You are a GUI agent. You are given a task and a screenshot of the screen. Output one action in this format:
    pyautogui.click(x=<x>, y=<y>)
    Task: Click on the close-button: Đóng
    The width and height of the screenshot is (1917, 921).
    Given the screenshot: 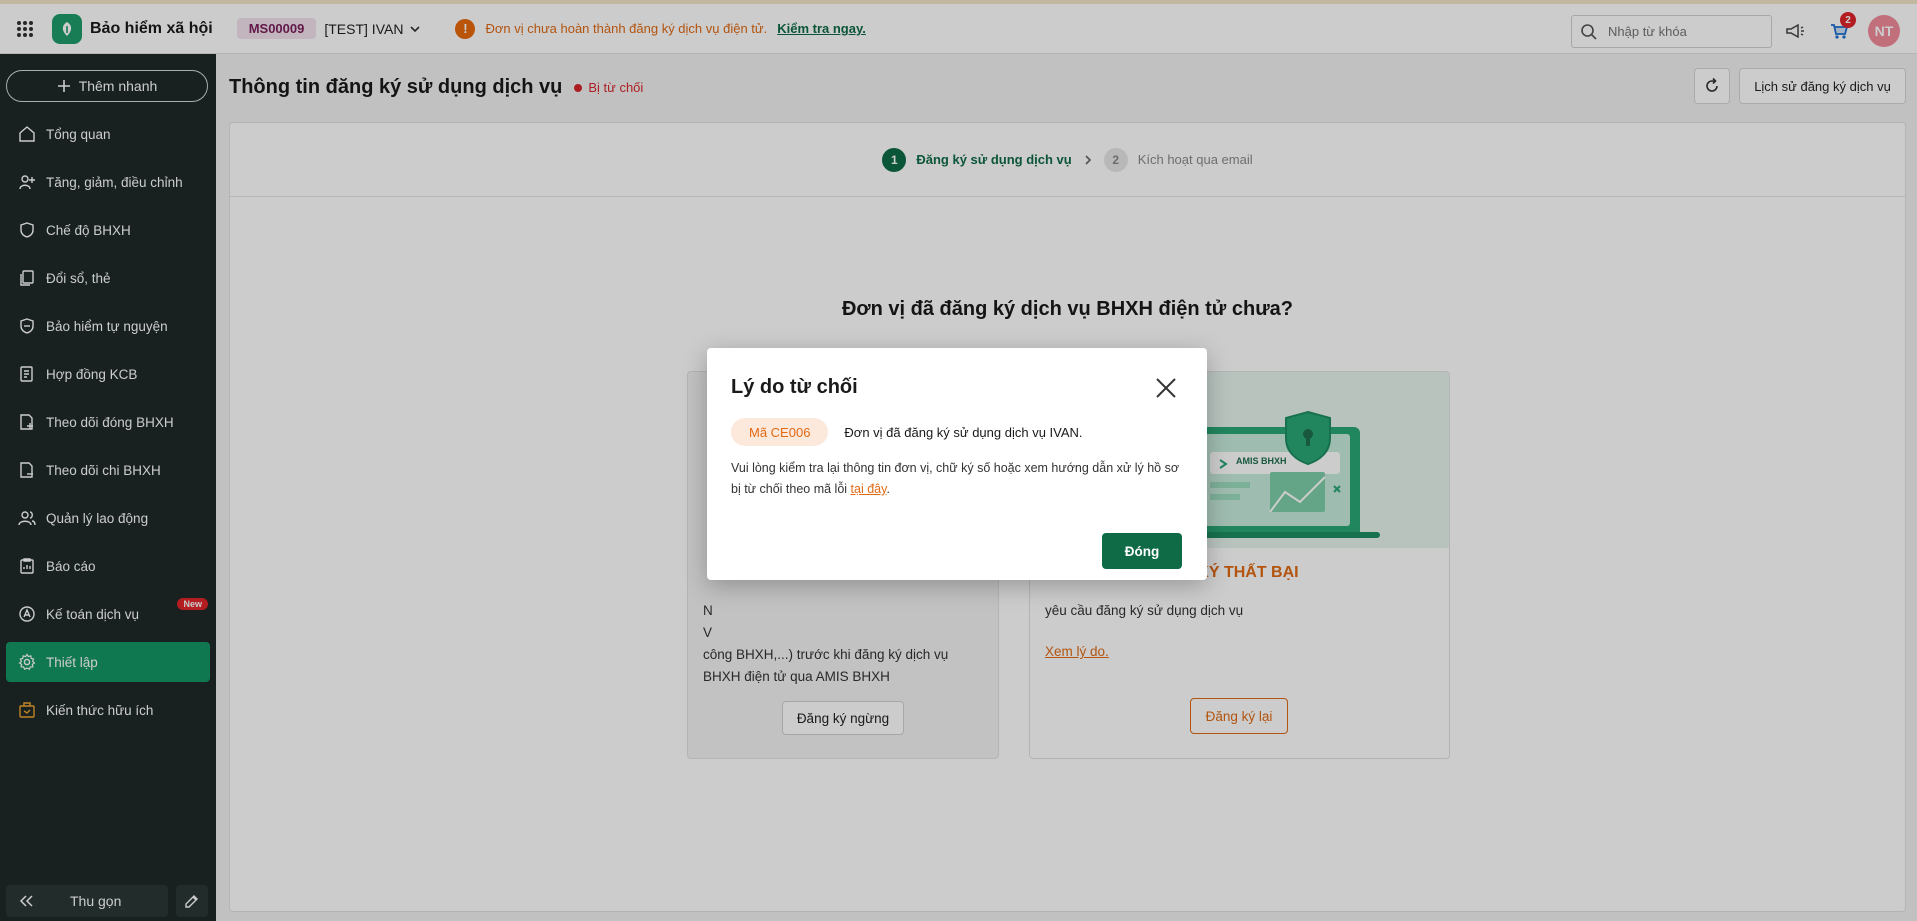 What is the action you would take?
    pyautogui.click(x=1142, y=551)
    